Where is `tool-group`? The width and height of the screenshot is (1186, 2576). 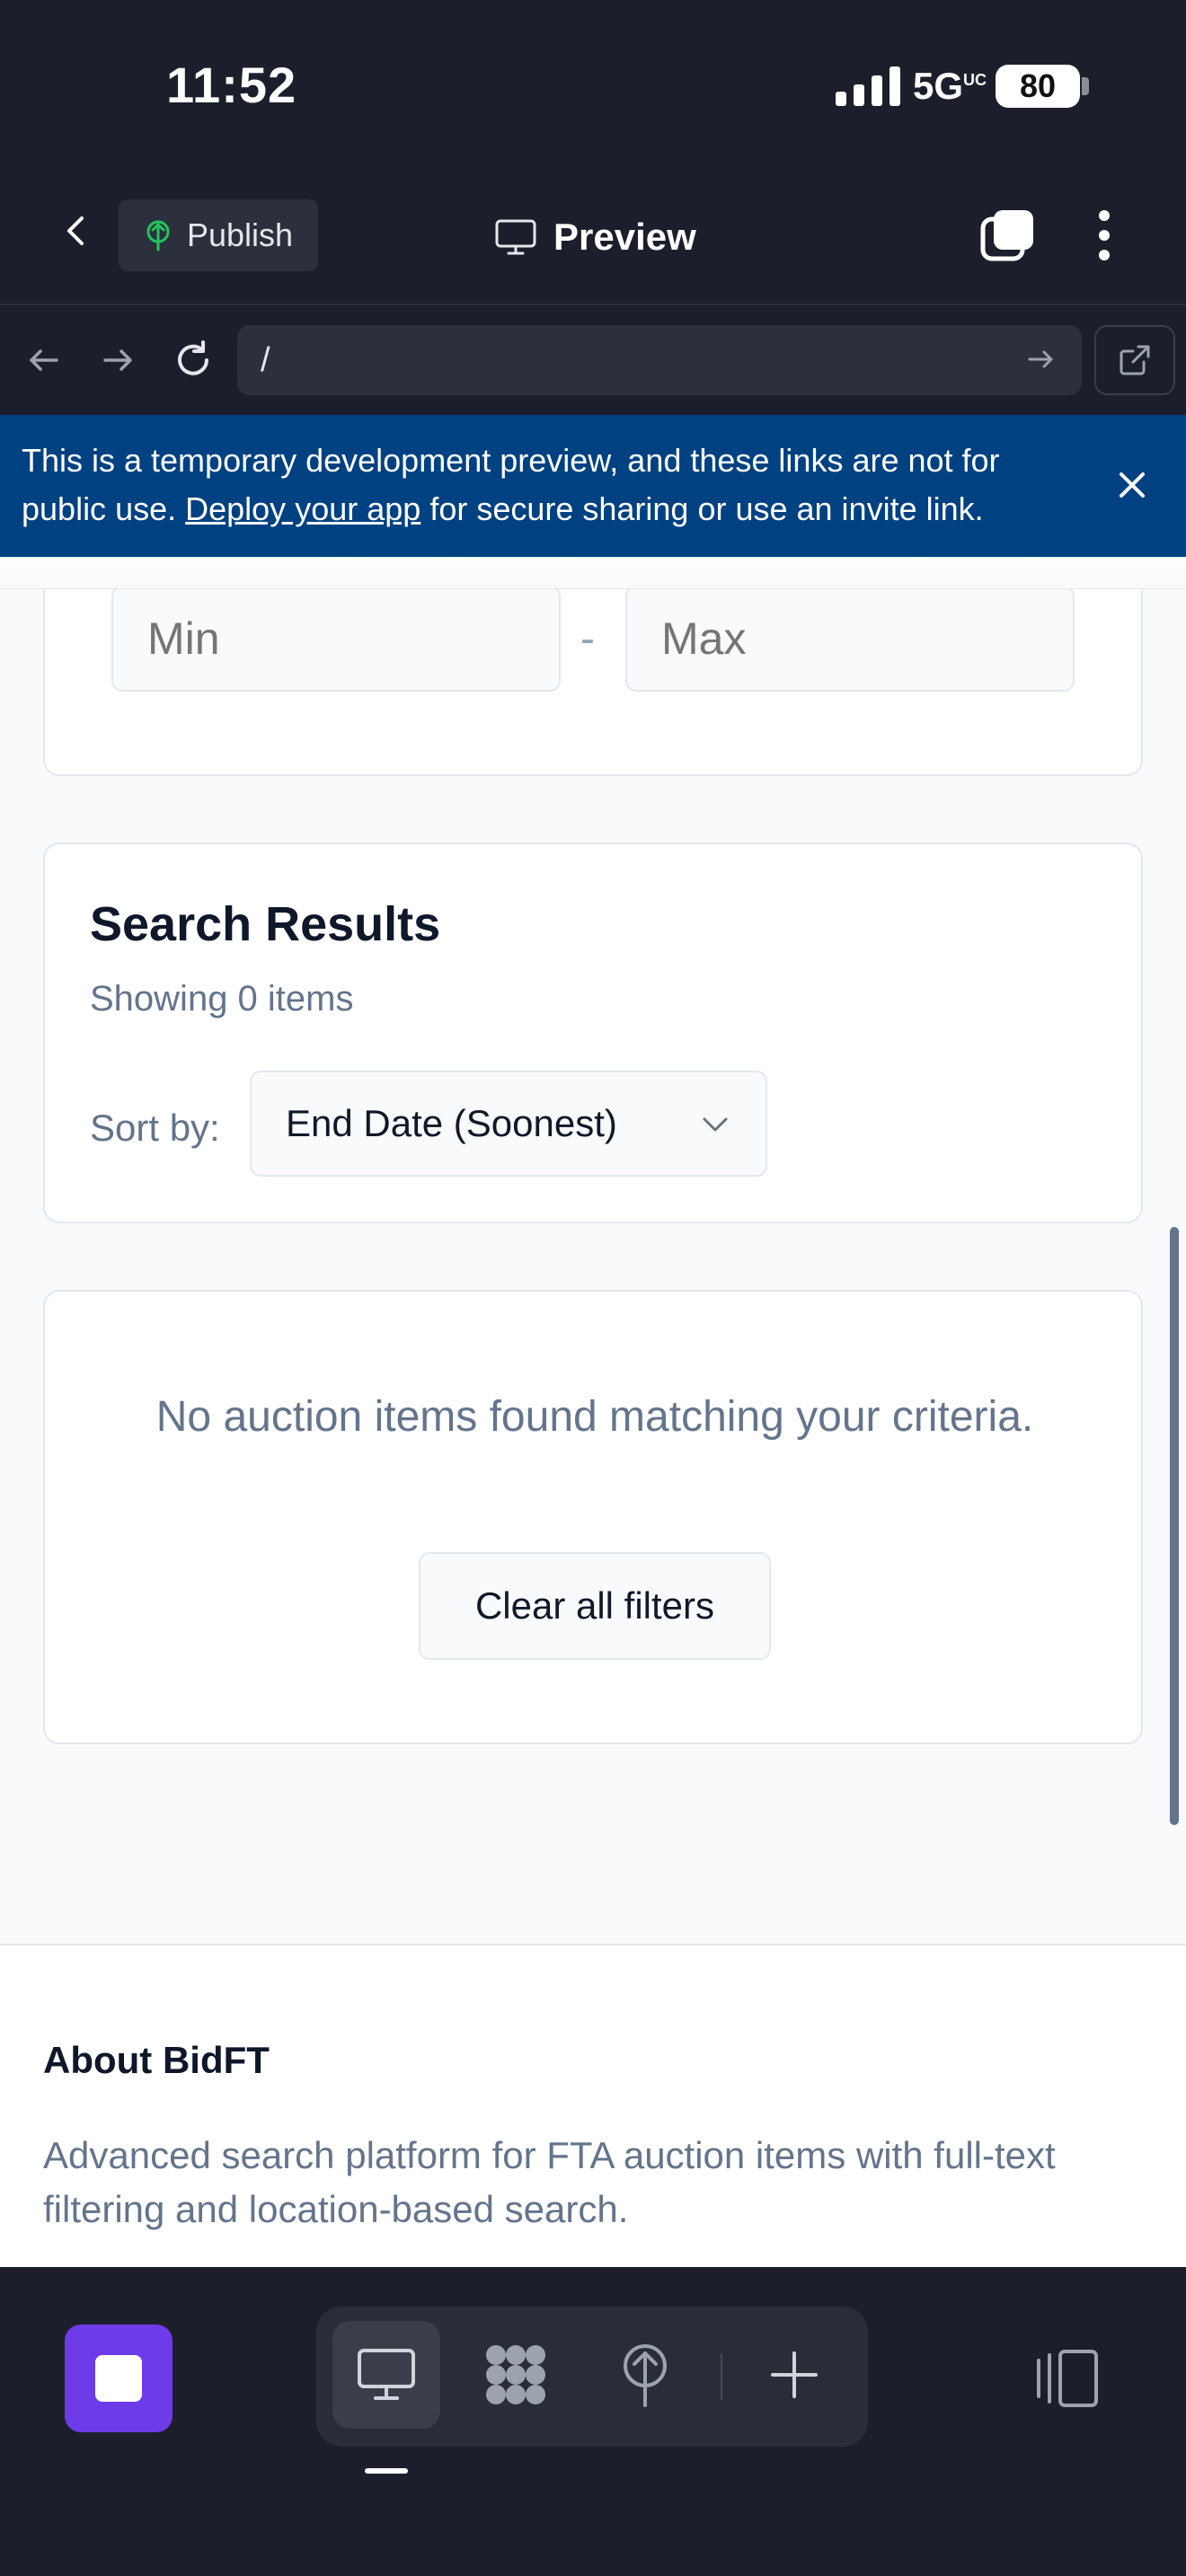 tool-group is located at coordinates (592, 2377).